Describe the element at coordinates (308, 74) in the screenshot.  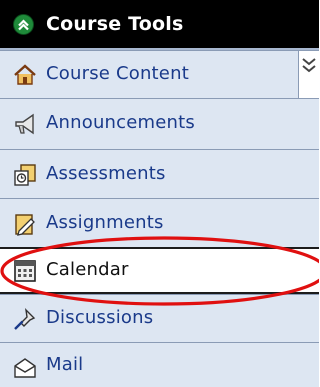
I see `collapse-button` at that location.